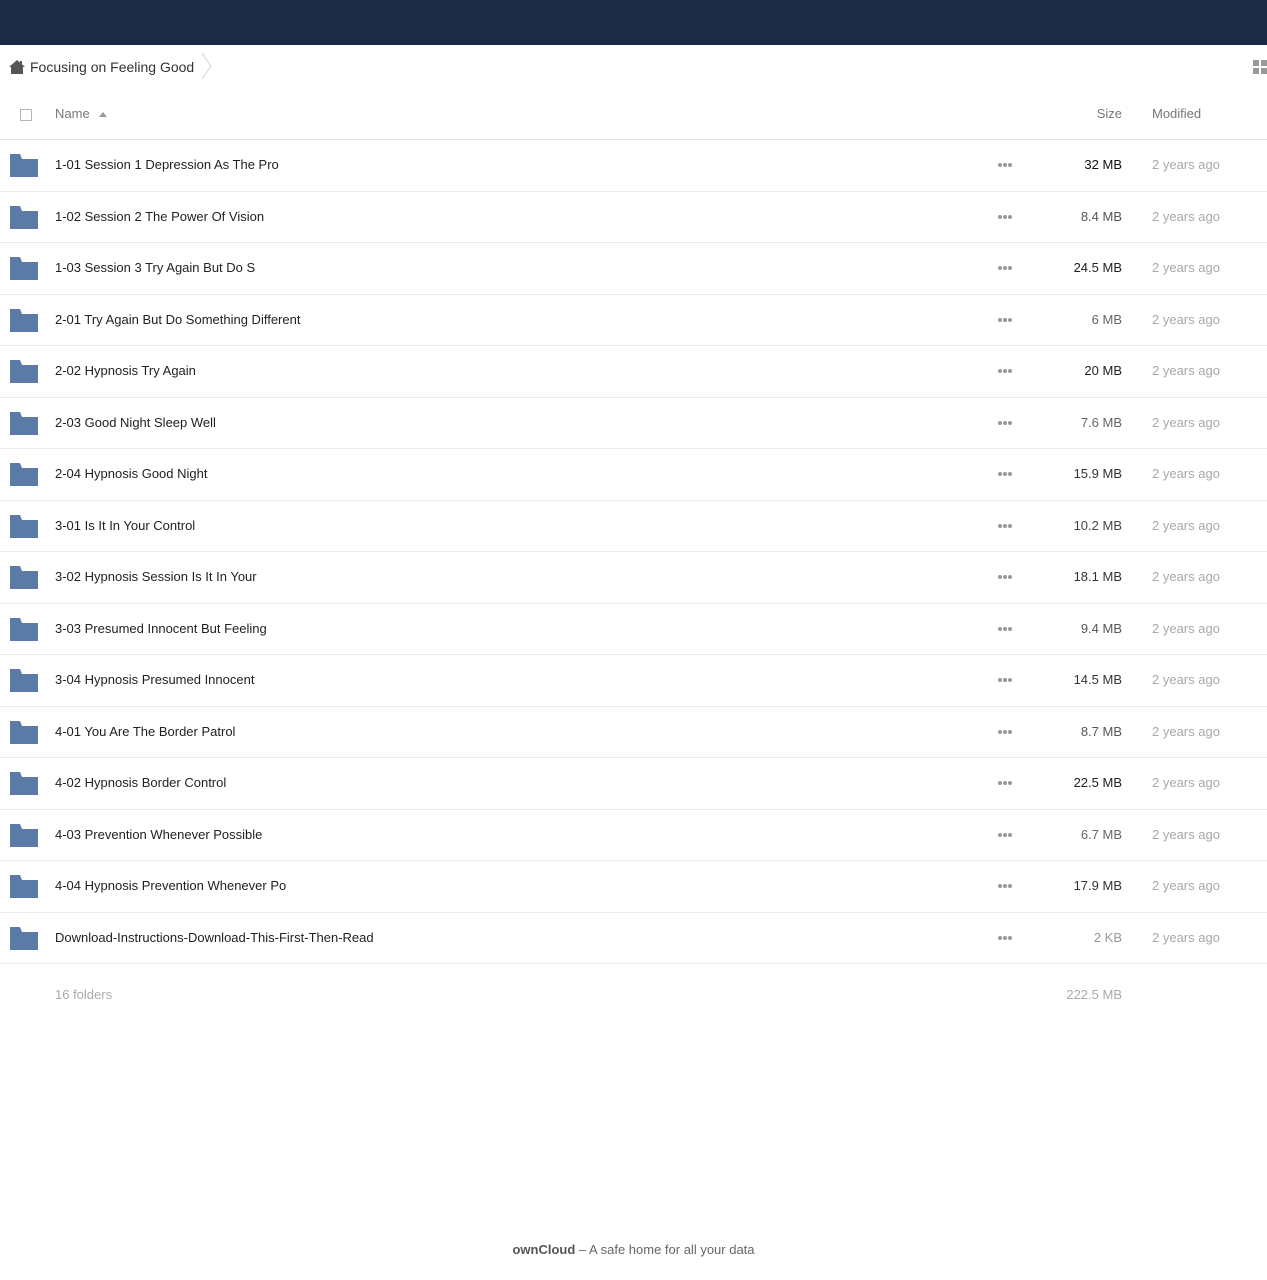  What do you see at coordinates (665, 1249) in the screenshot?
I see `footer-tagline: – A safe home for all your data` at bounding box center [665, 1249].